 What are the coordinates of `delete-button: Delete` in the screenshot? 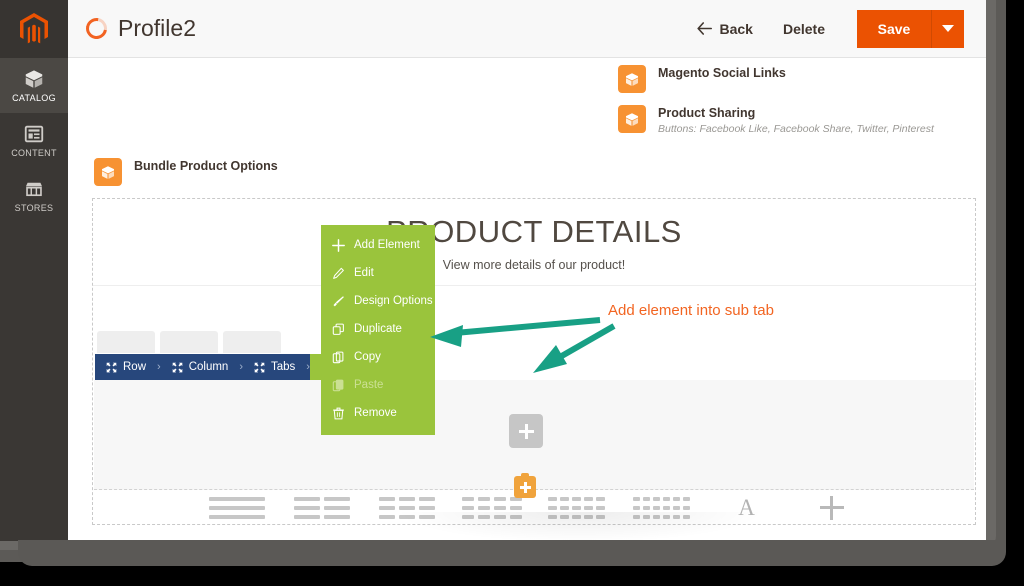 It's located at (804, 29).